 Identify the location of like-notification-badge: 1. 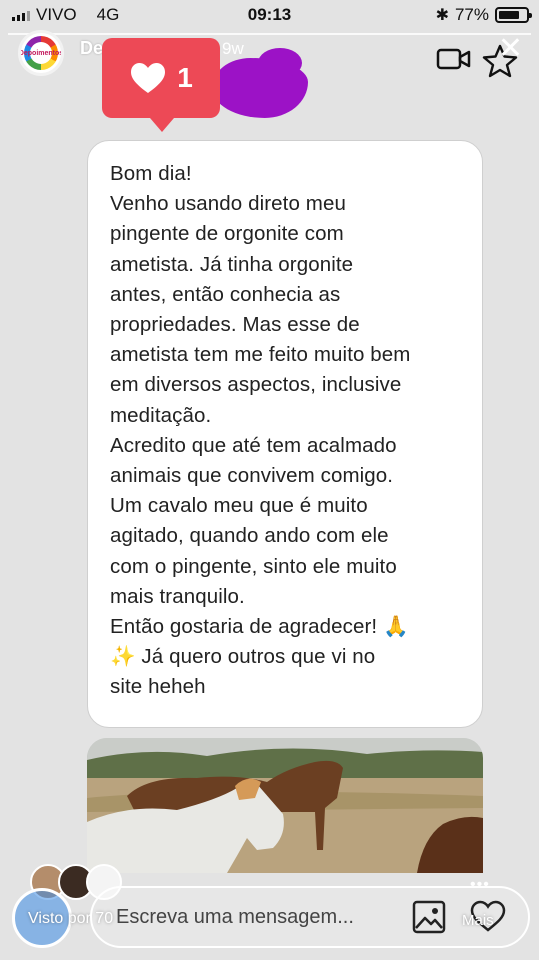
(161, 85).